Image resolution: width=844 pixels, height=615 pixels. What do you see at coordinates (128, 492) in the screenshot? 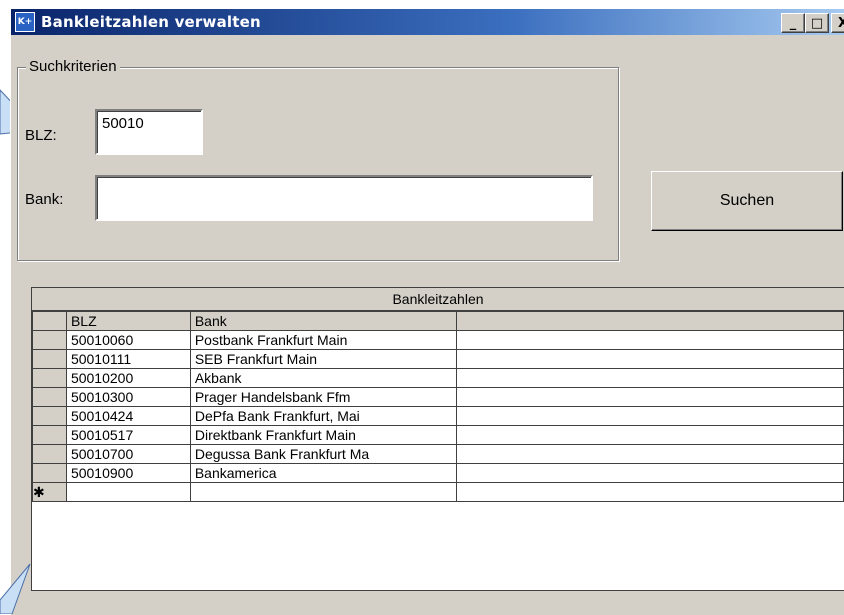
I see `new-cell-blz` at bounding box center [128, 492].